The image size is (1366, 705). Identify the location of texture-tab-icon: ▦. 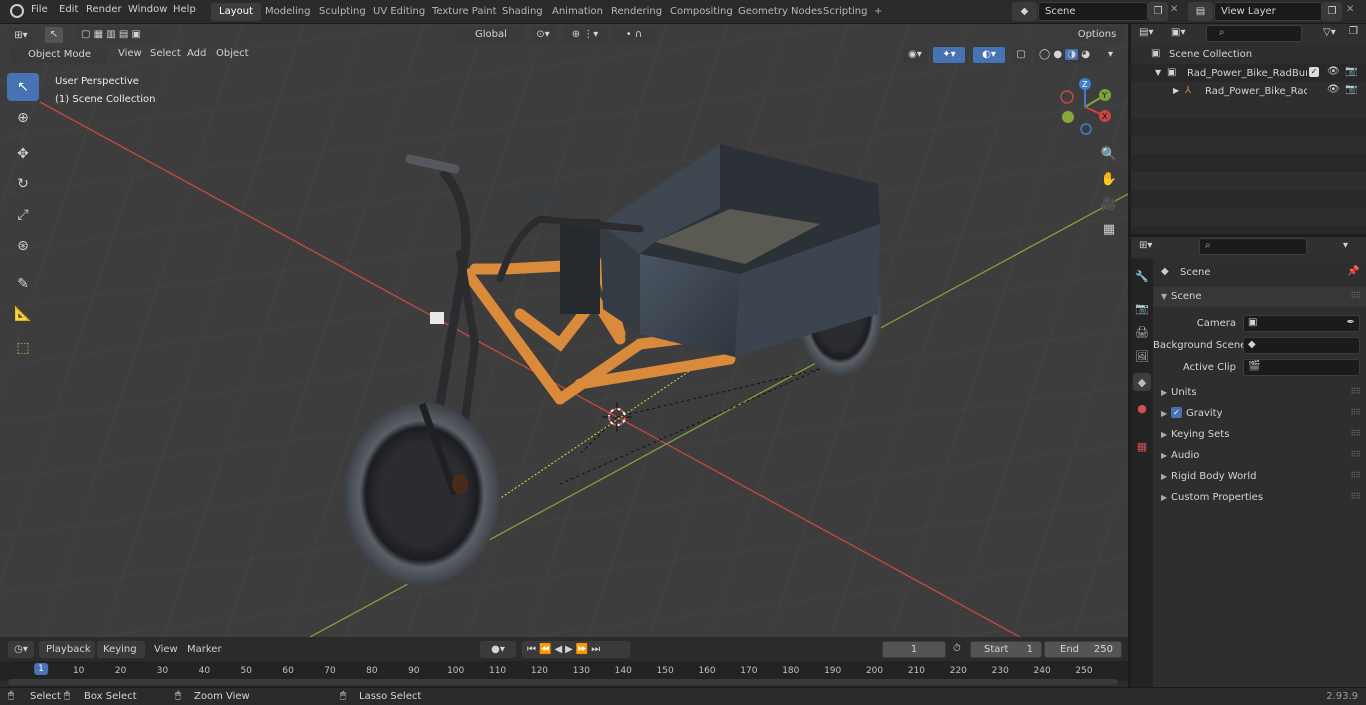
(1142, 446).